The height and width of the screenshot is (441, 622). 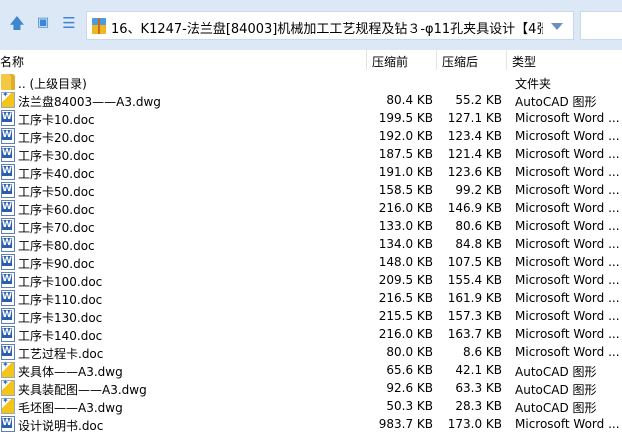 I want to click on size-after: 155.4 KB, so click(x=474, y=280).